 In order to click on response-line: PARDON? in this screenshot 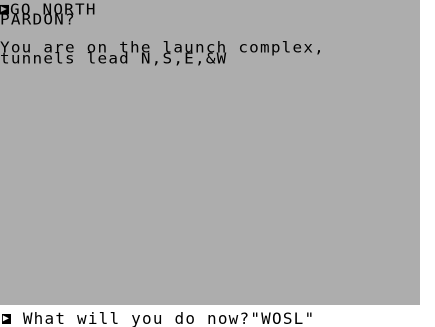, I will do `click(38, 19)`.